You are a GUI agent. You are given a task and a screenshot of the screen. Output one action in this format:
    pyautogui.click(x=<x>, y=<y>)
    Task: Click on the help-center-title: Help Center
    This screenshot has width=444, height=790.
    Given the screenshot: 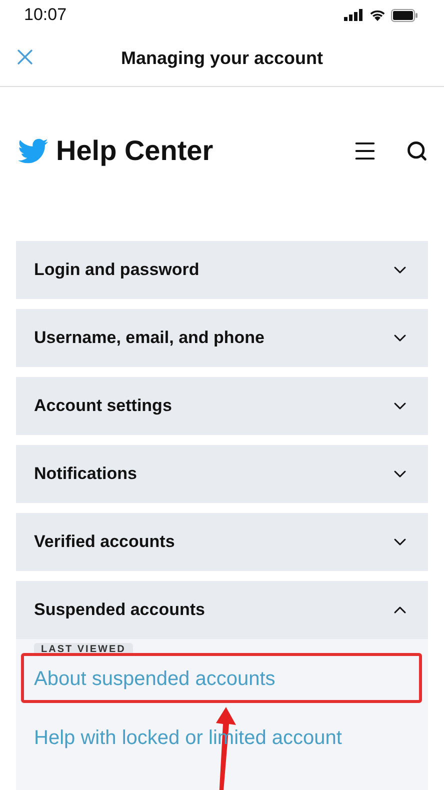 What is the action you would take?
    pyautogui.click(x=135, y=151)
    